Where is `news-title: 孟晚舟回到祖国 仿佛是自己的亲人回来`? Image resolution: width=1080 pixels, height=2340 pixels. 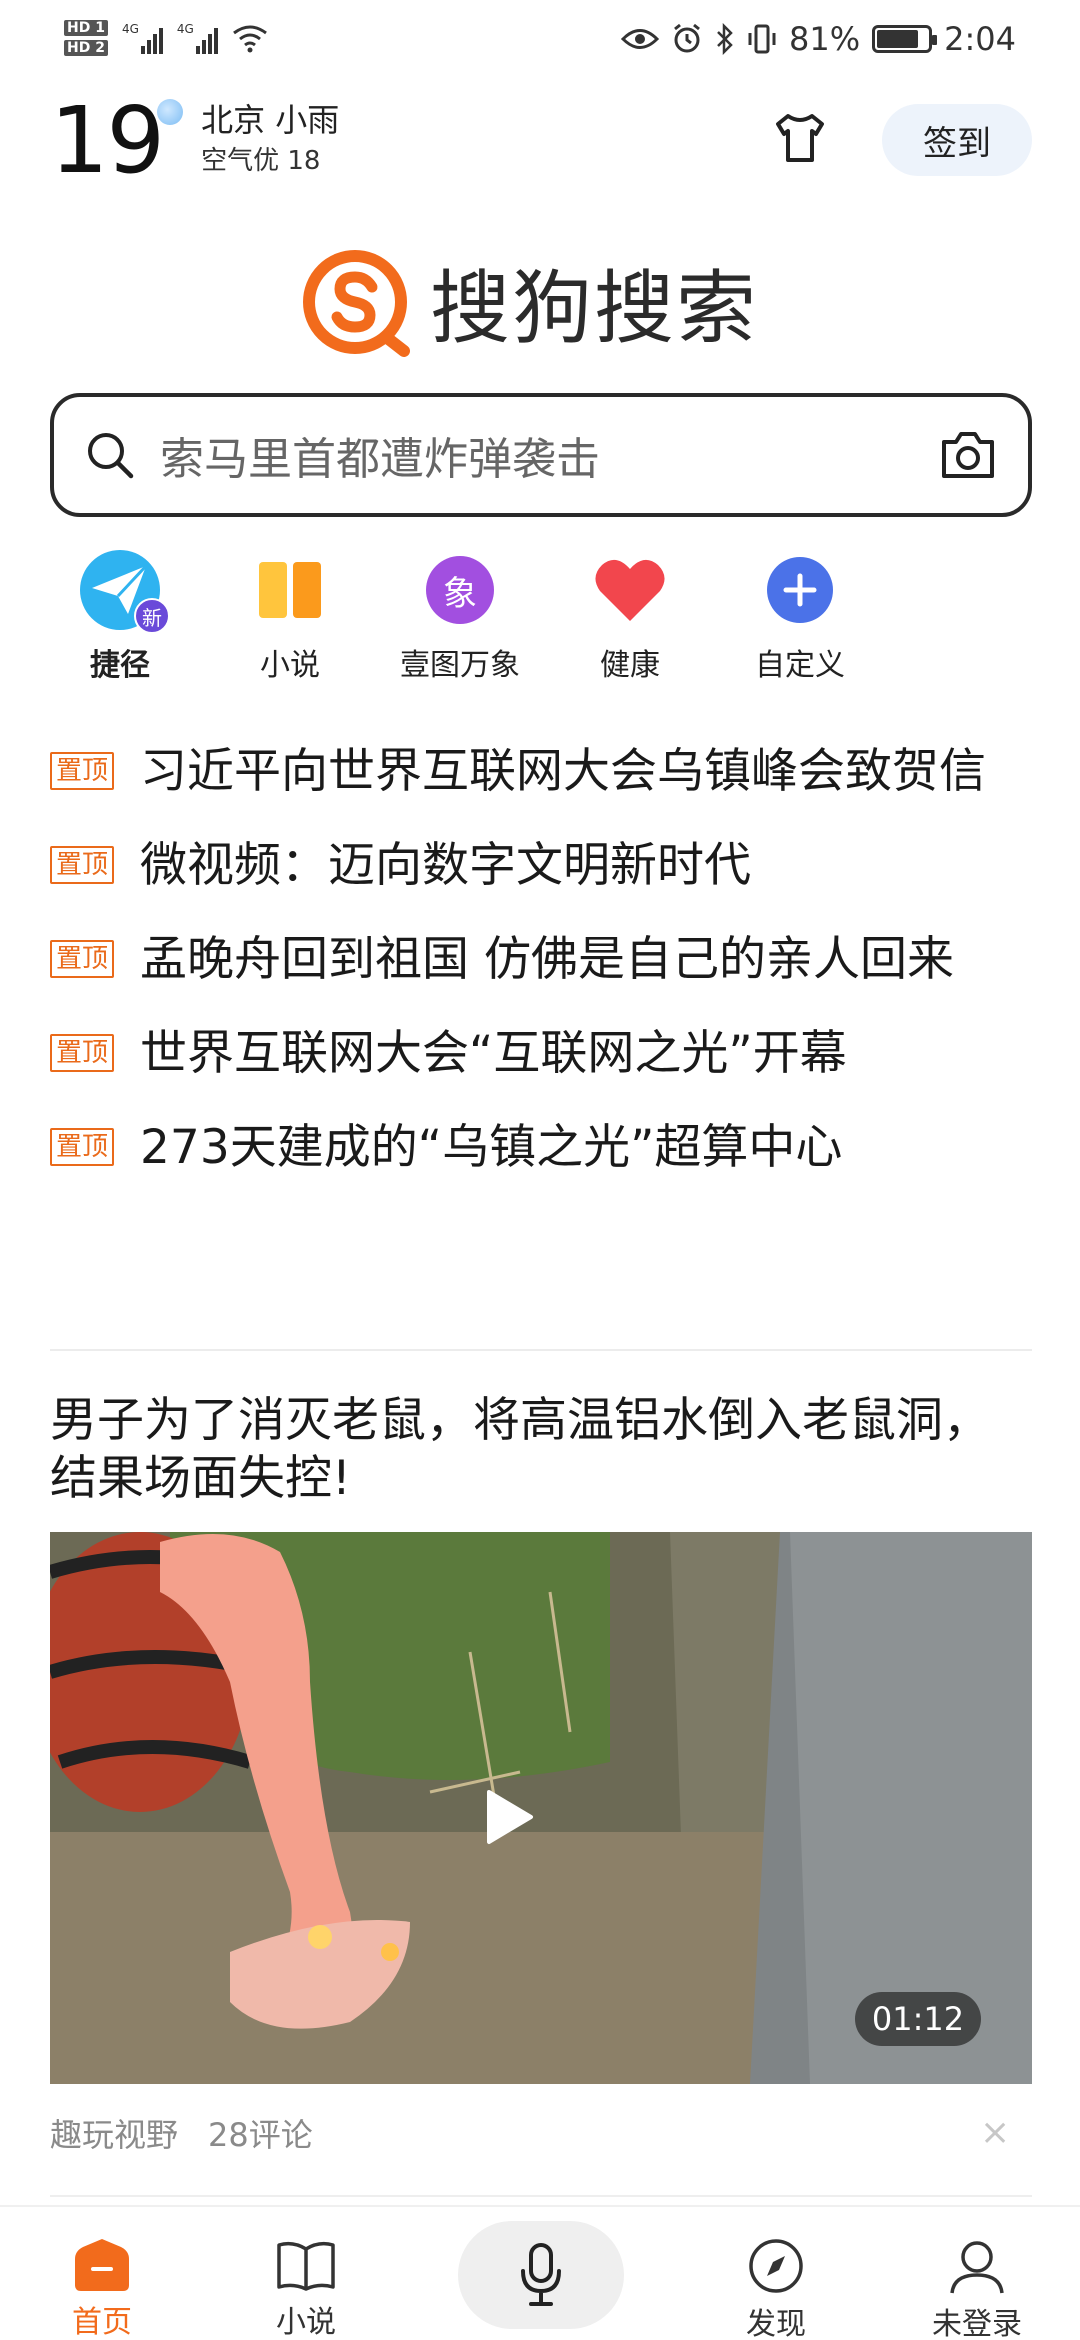
news-title: 孟晚舟回到祖国 仿佛是自己的亲人回来 is located at coordinates (547, 959).